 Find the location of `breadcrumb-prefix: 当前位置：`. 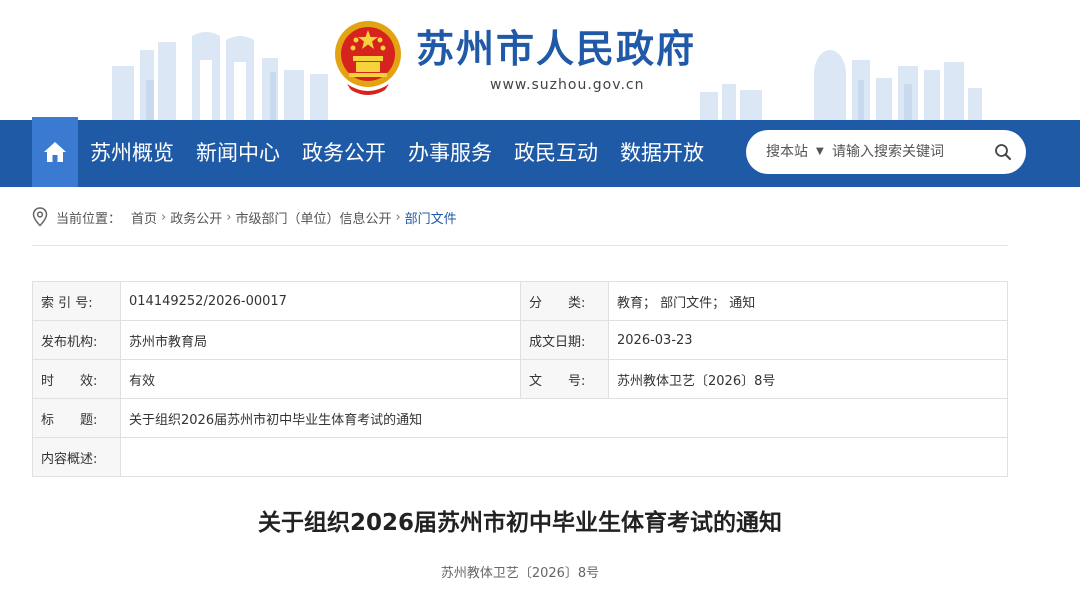

breadcrumb-prefix: 当前位置： is located at coordinates (89, 219).